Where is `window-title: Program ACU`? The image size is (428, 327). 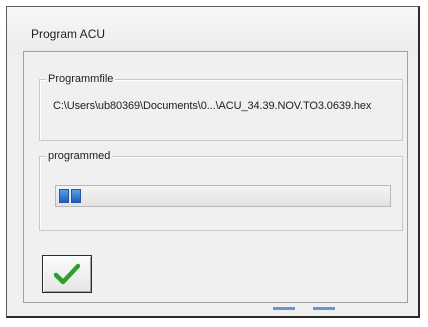 window-title: Program ACU is located at coordinates (68, 34).